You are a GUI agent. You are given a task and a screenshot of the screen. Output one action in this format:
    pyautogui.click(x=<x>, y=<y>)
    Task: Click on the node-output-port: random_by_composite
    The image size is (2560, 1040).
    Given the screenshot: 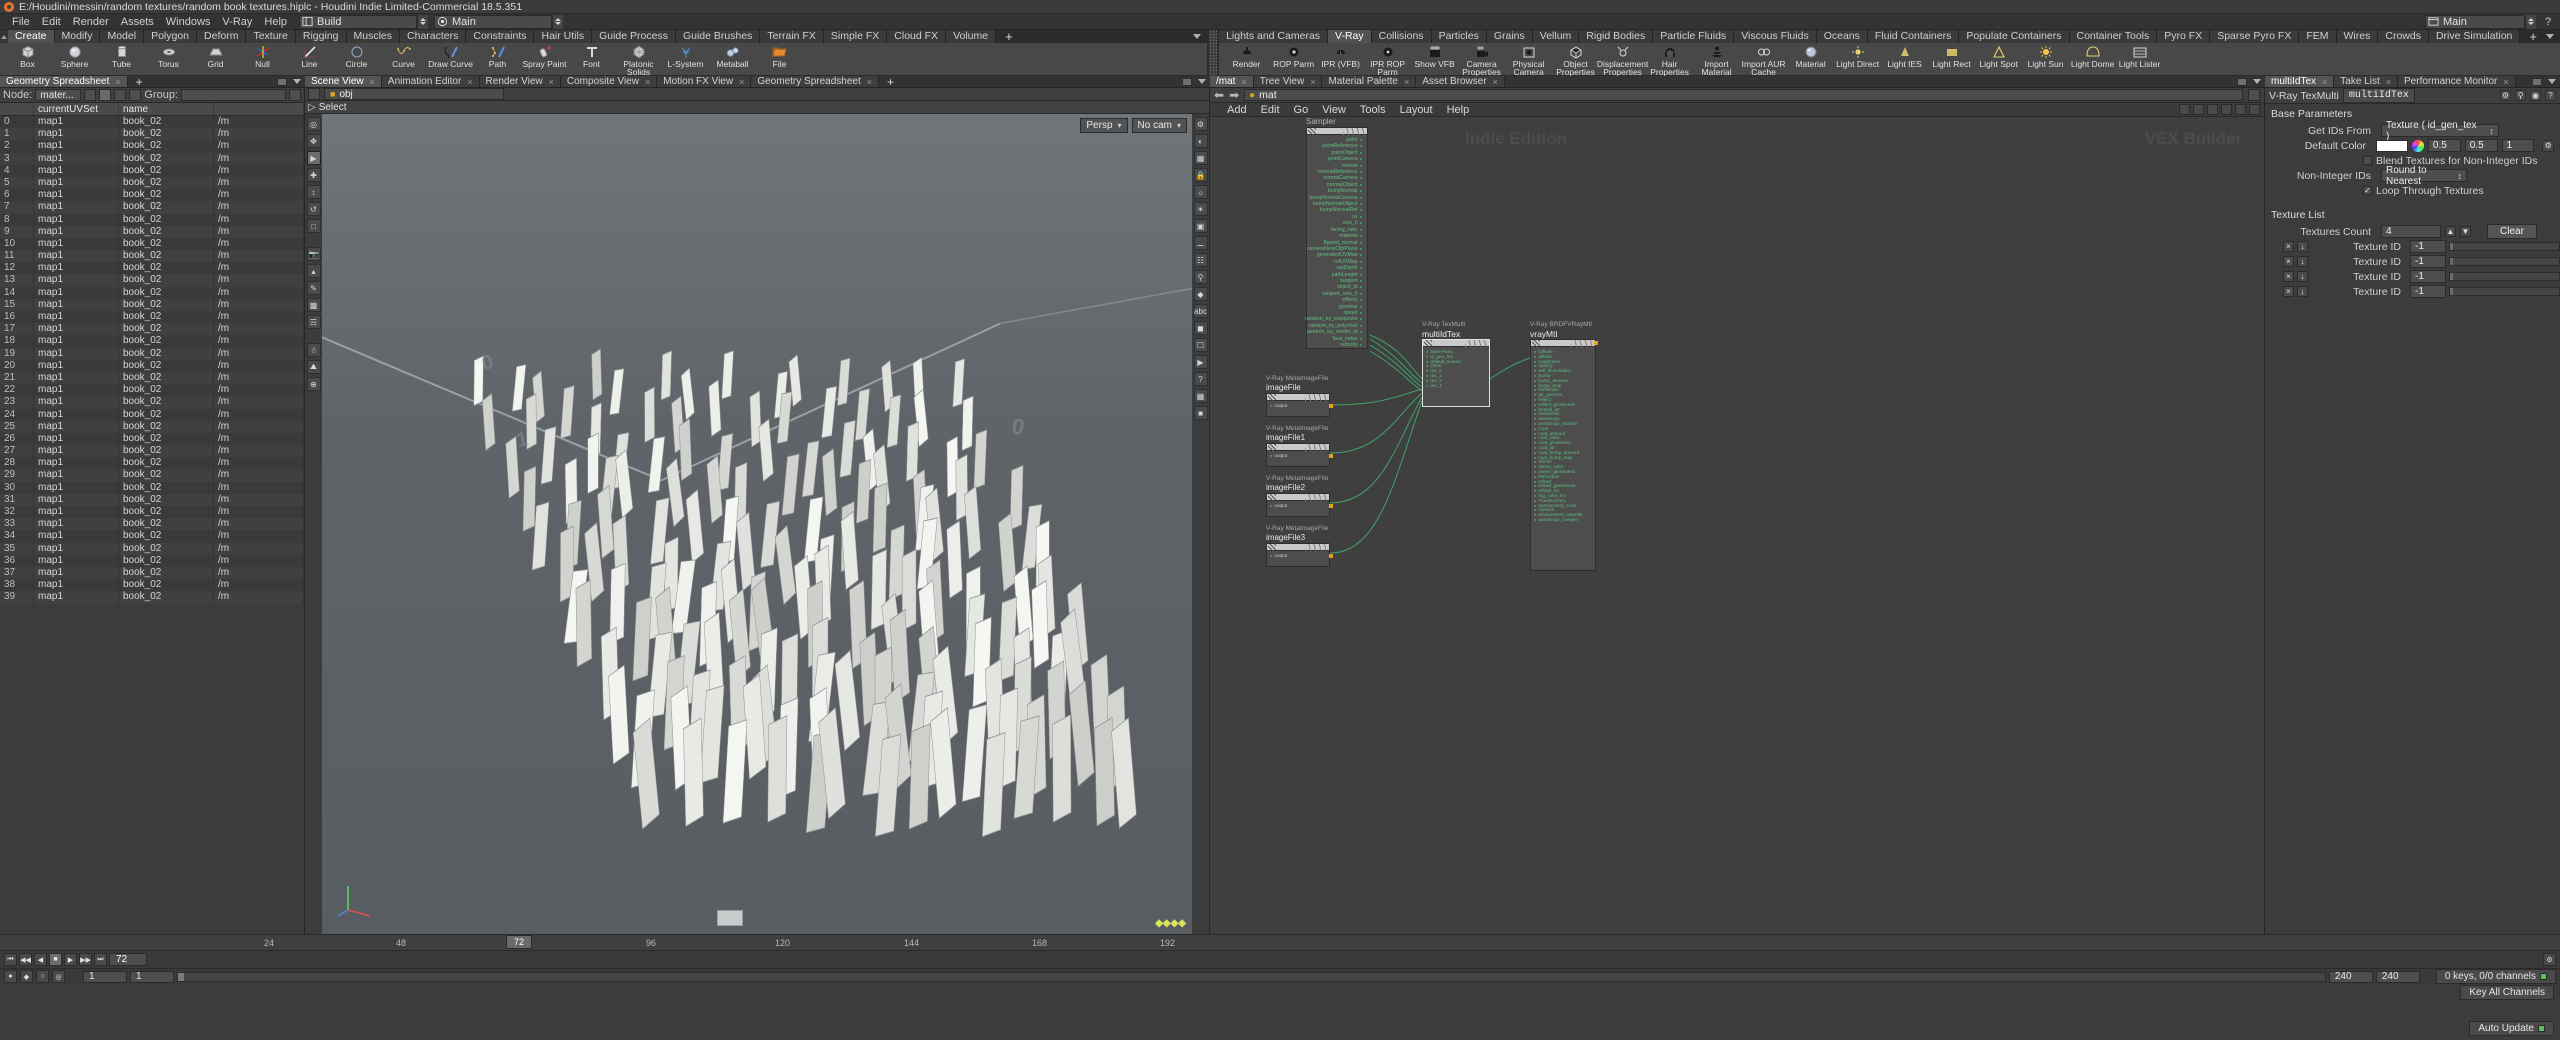 What is the action you would take?
    pyautogui.click(x=1333, y=319)
    